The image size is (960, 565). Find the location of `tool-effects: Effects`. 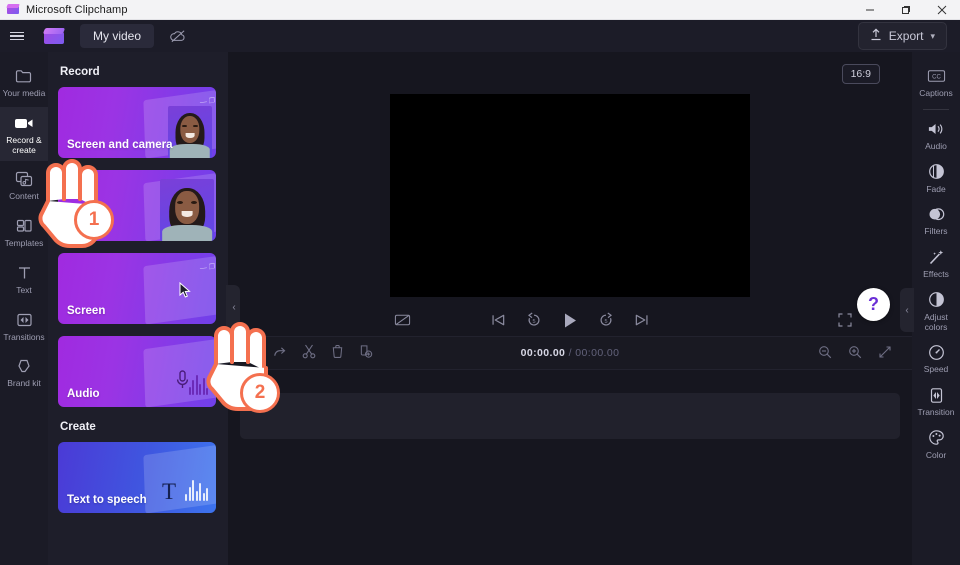

tool-effects: Effects is located at coordinates (936, 263).